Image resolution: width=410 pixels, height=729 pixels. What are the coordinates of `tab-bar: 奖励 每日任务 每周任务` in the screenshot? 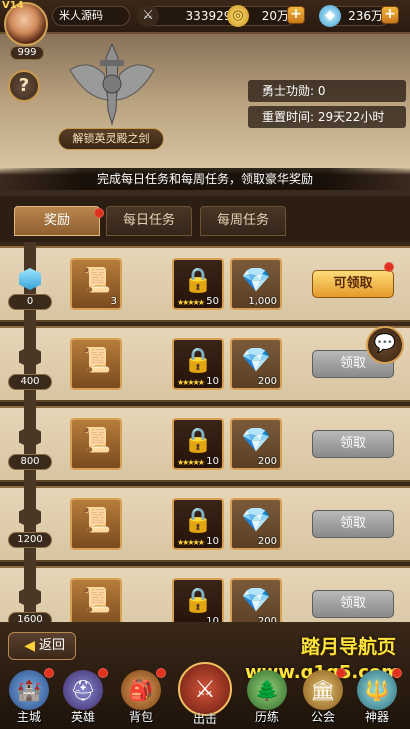 It's located at (205, 219).